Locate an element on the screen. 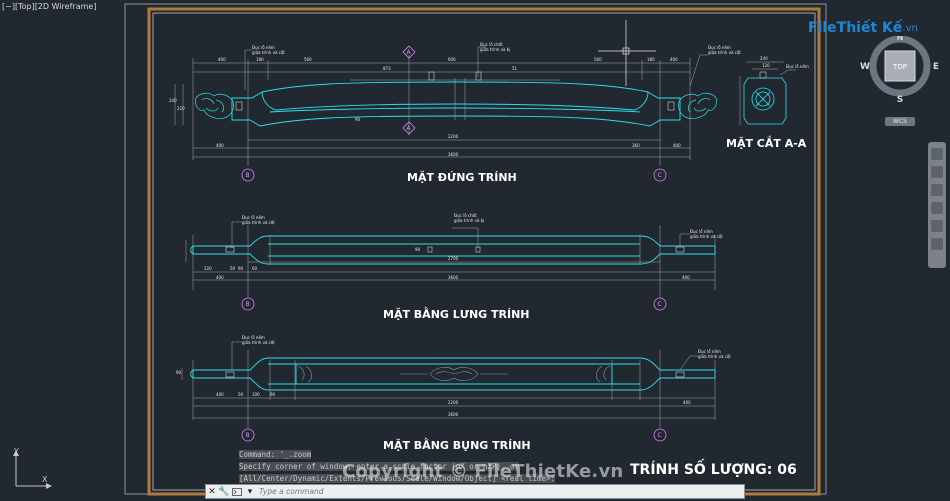 The image size is (950, 501). grid-bubble-c-2: C is located at coordinates (660, 304).